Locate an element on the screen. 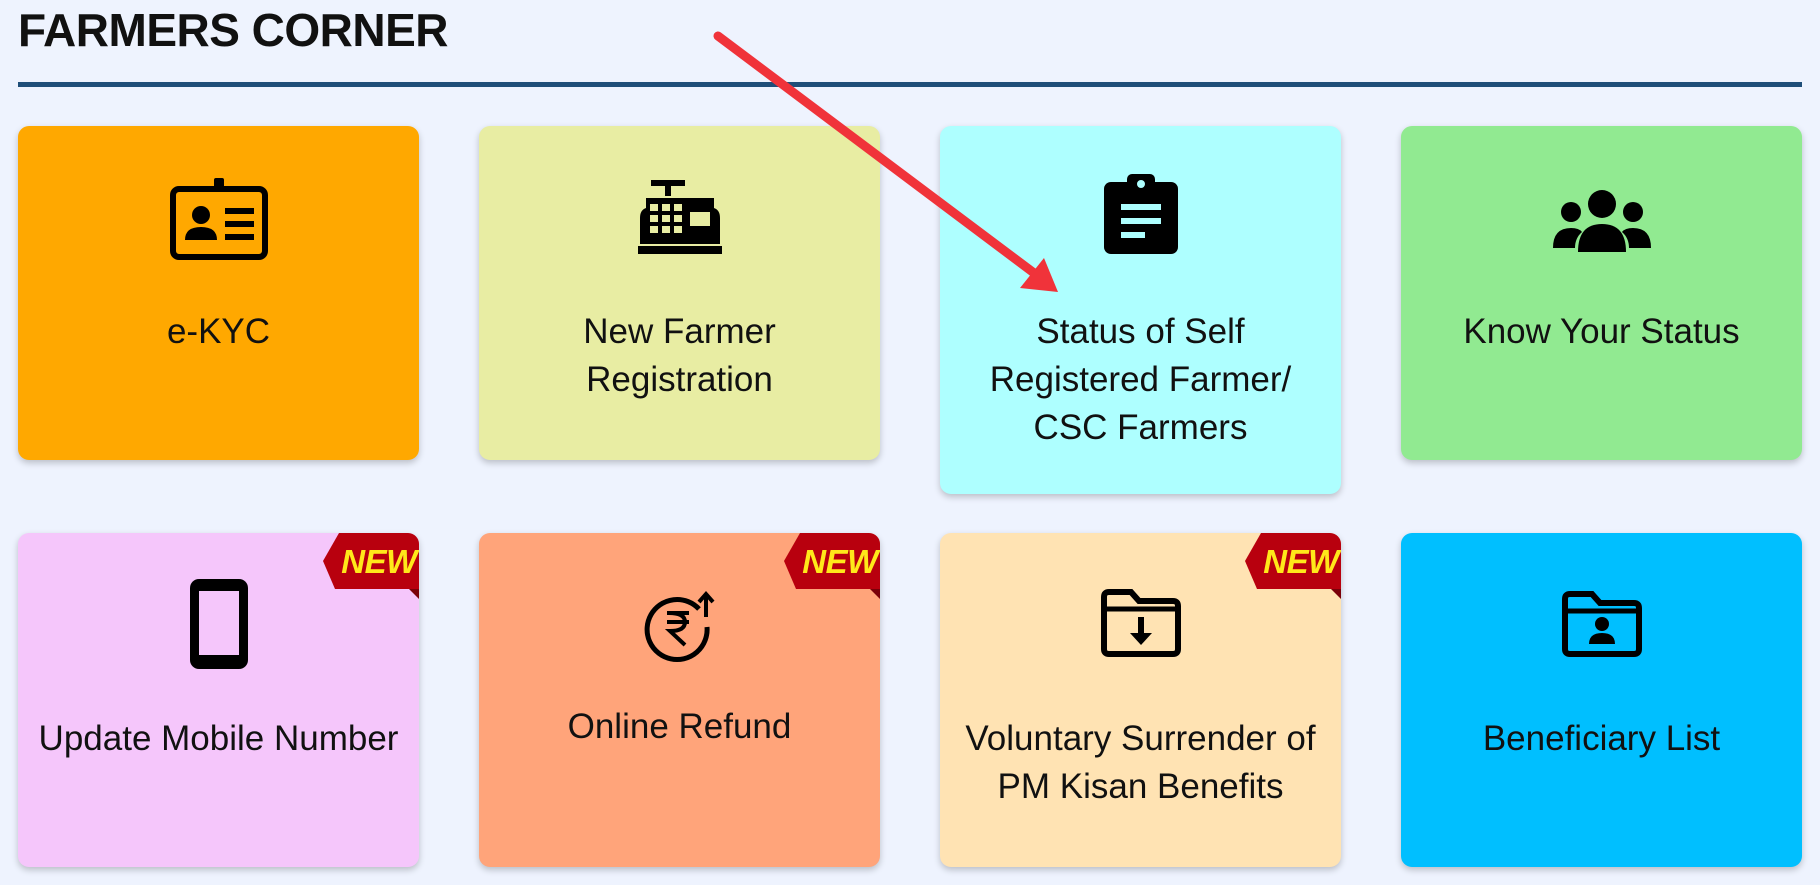  tile-beneficiary-list: Beneficiary List is located at coordinates (1601, 700).